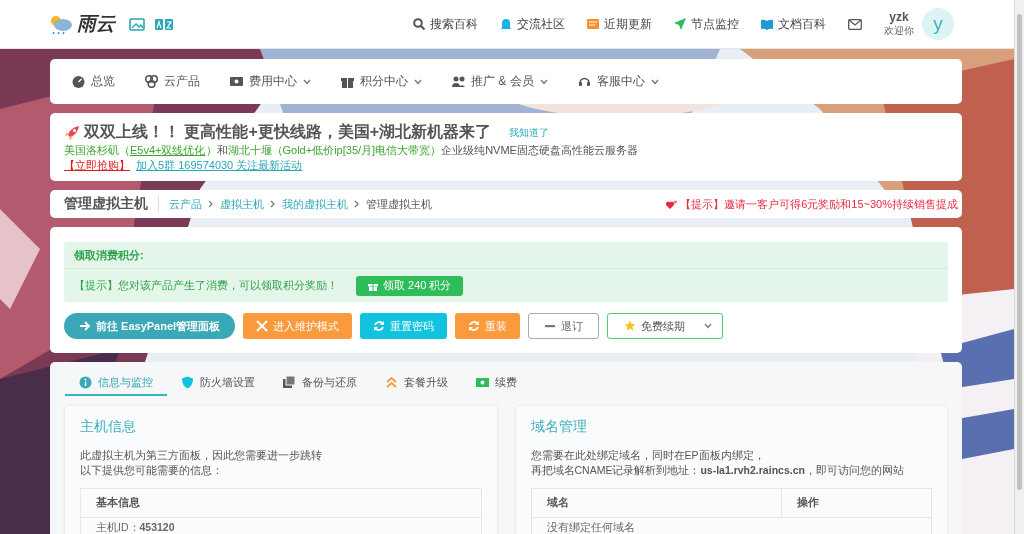 The image size is (1024, 534). What do you see at coordinates (793, 24) in the screenshot?
I see `header-link: 文档百科` at bounding box center [793, 24].